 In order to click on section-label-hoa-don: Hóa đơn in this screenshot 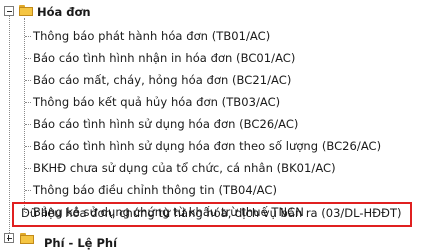, I will do `click(64, 12)`.